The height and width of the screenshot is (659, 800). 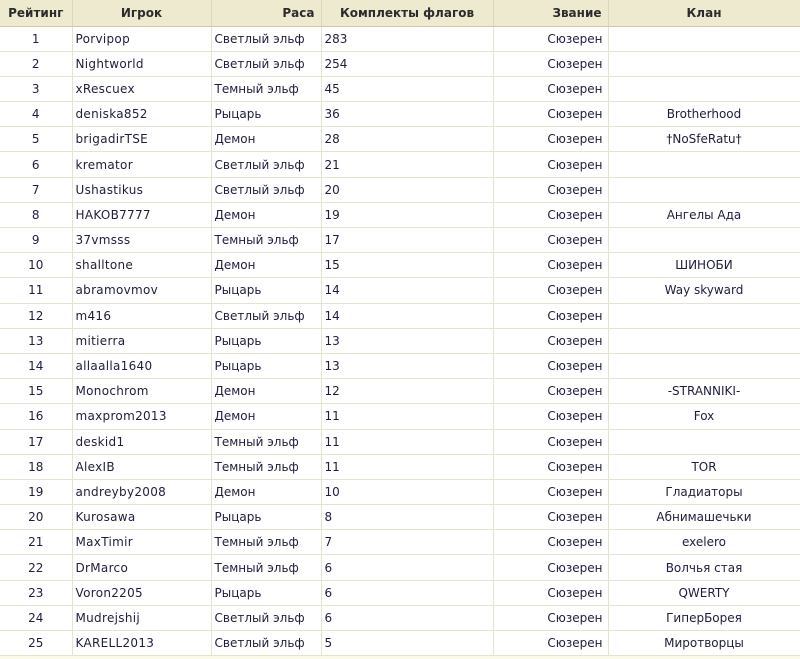 What do you see at coordinates (142, 618) in the screenshot?
I see `player-name-link: Mudrejshij` at bounding box center [142, 618].